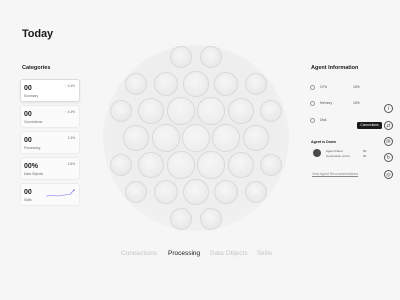 Image resolution: width=400 pixels, height=300 pixels. I want to click on category-delta: 1.3%, so click(71, 138).